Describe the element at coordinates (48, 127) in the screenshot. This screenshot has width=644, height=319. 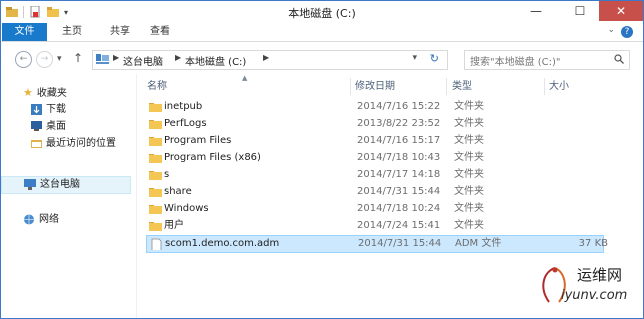
I see `sidebar-item-desktop: 桌面` at that location.